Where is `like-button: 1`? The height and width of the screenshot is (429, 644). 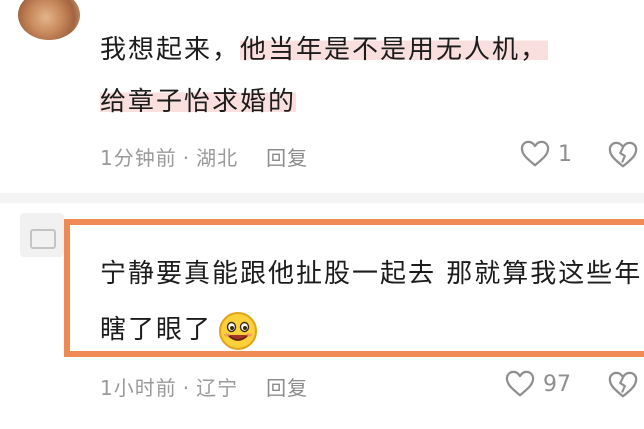
like-button: 1 is located at coordinates (546, 154).